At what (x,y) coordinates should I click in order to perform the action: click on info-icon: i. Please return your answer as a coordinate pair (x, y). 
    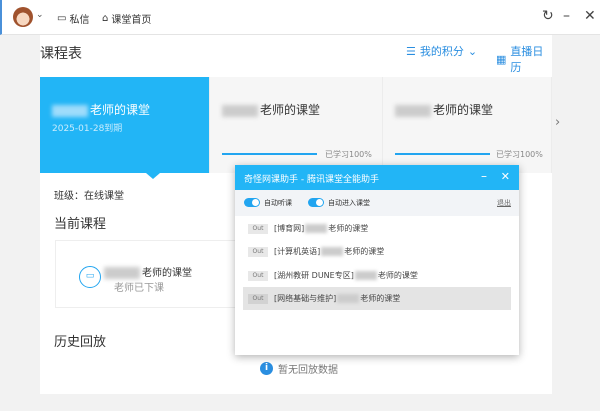
    Looking at the image, I should click on (266, 368).